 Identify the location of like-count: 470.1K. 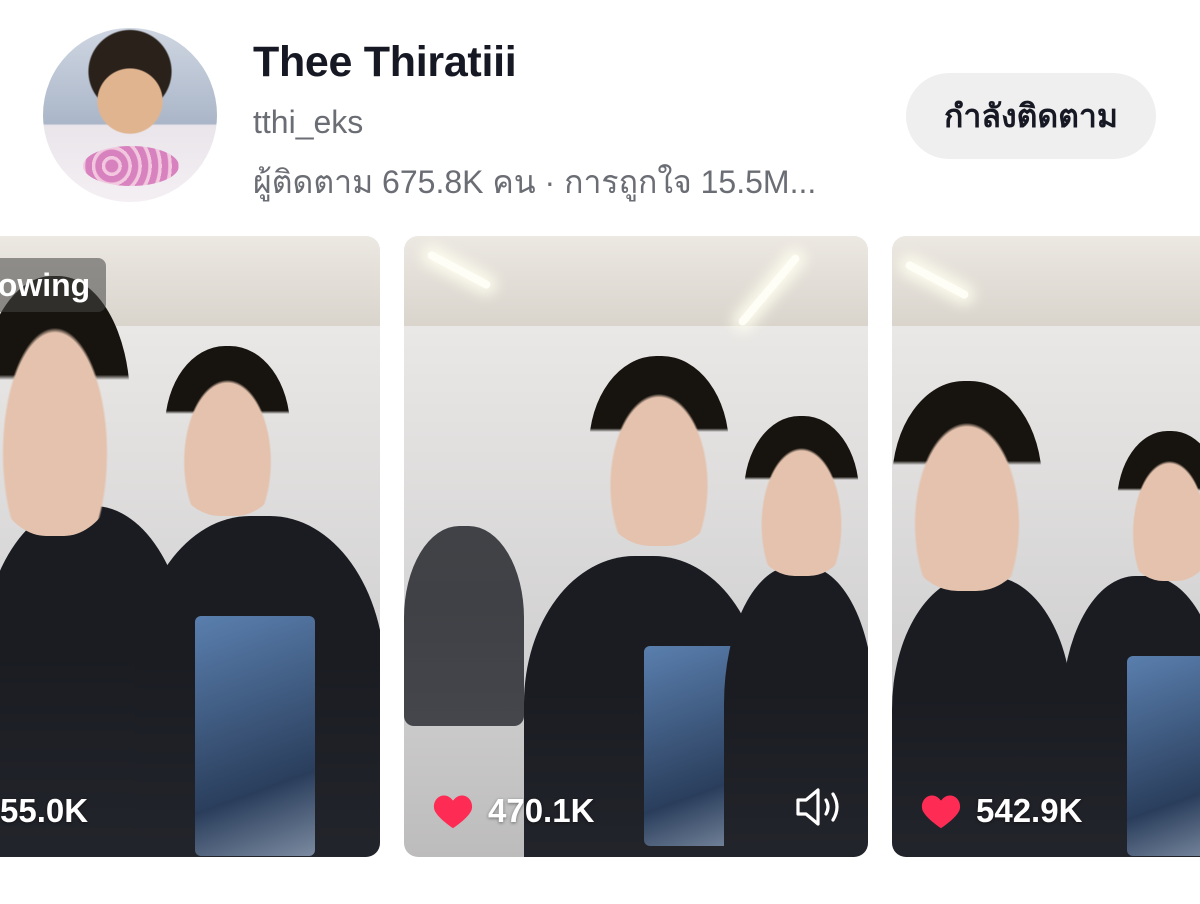
(541, 810).